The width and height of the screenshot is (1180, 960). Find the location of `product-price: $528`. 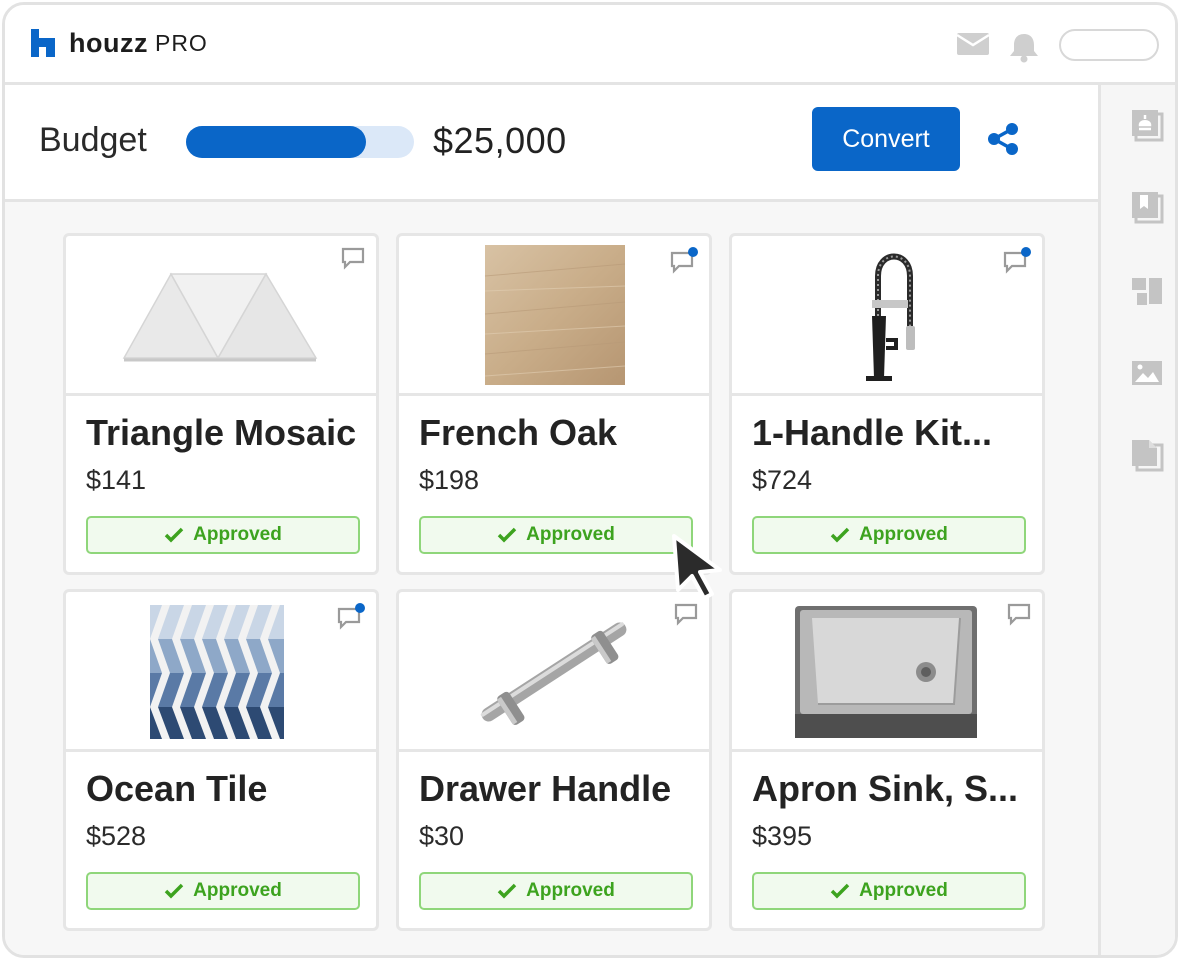

product-price: $528 is located at coordinates (116, 836).